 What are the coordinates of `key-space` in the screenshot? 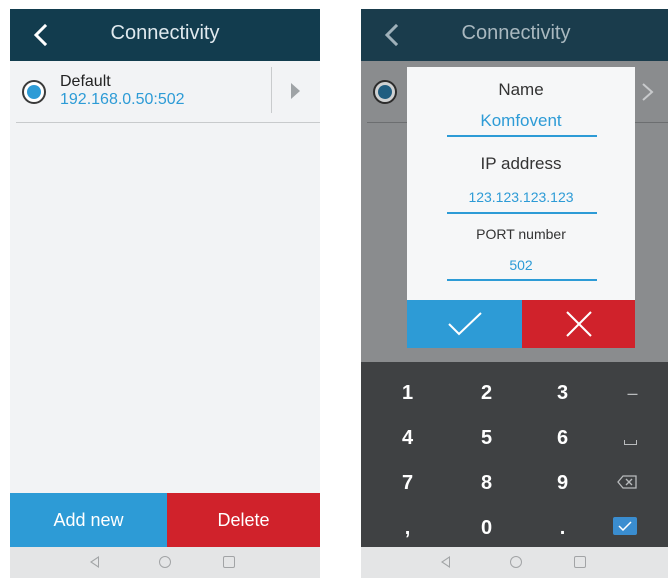 It's located at (631, 438).